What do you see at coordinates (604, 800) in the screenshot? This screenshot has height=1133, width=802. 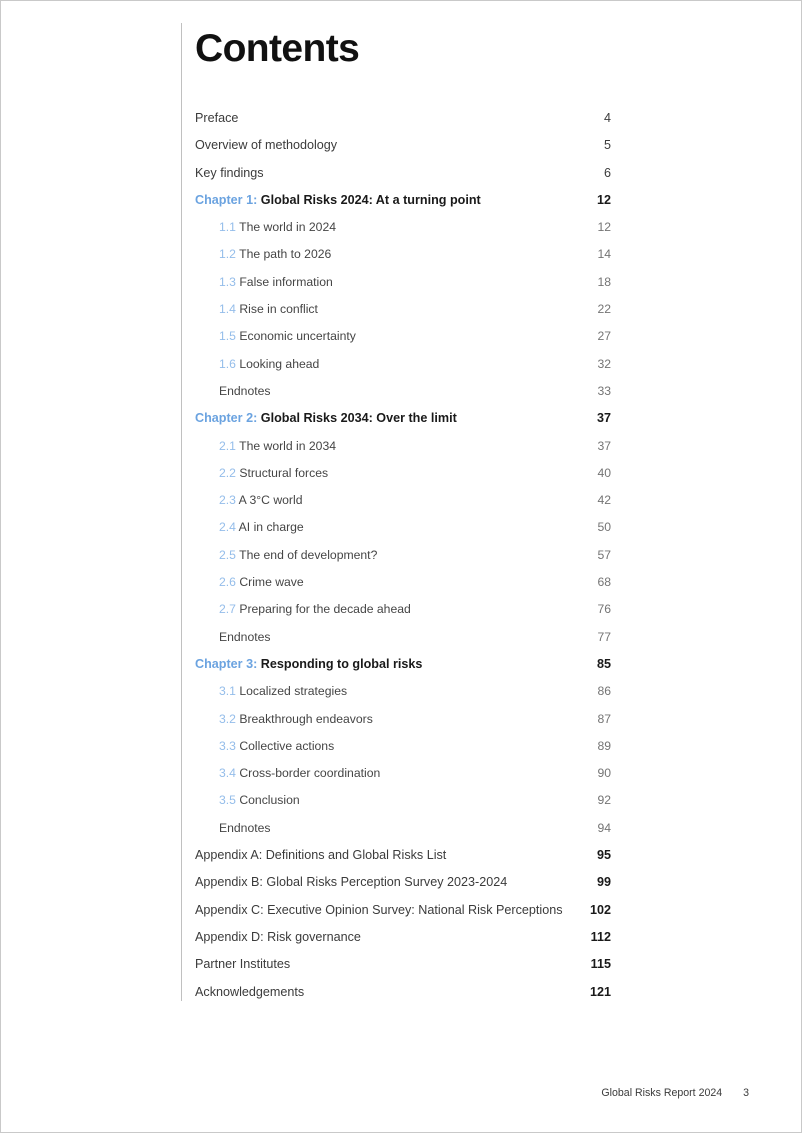 I see `toc-page-number: 92` at bounding box center [604, 800].